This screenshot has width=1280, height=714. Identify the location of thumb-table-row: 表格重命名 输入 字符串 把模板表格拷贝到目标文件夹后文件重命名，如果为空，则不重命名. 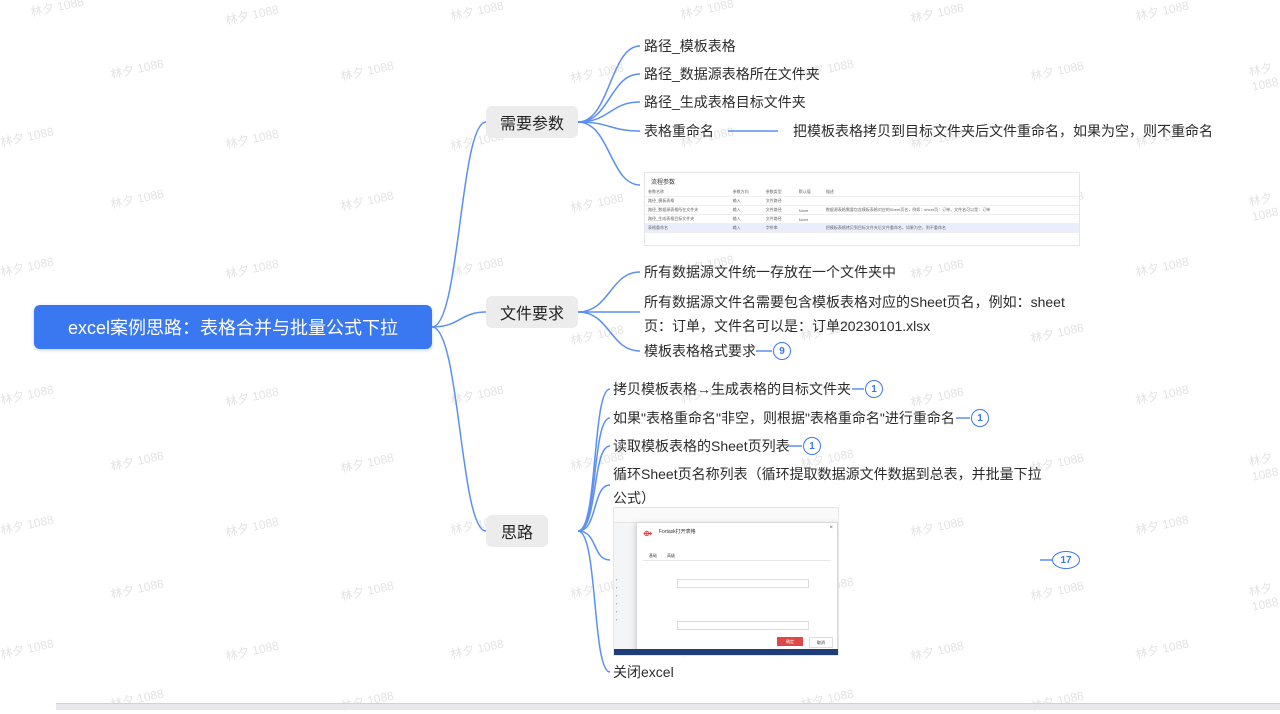
(862, 228).